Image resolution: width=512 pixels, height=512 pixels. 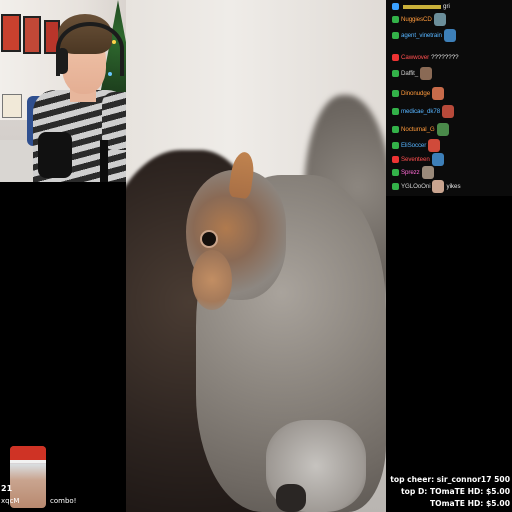 I want to click on chat-message: Cawwover ????????, so click(x=425, y=57).